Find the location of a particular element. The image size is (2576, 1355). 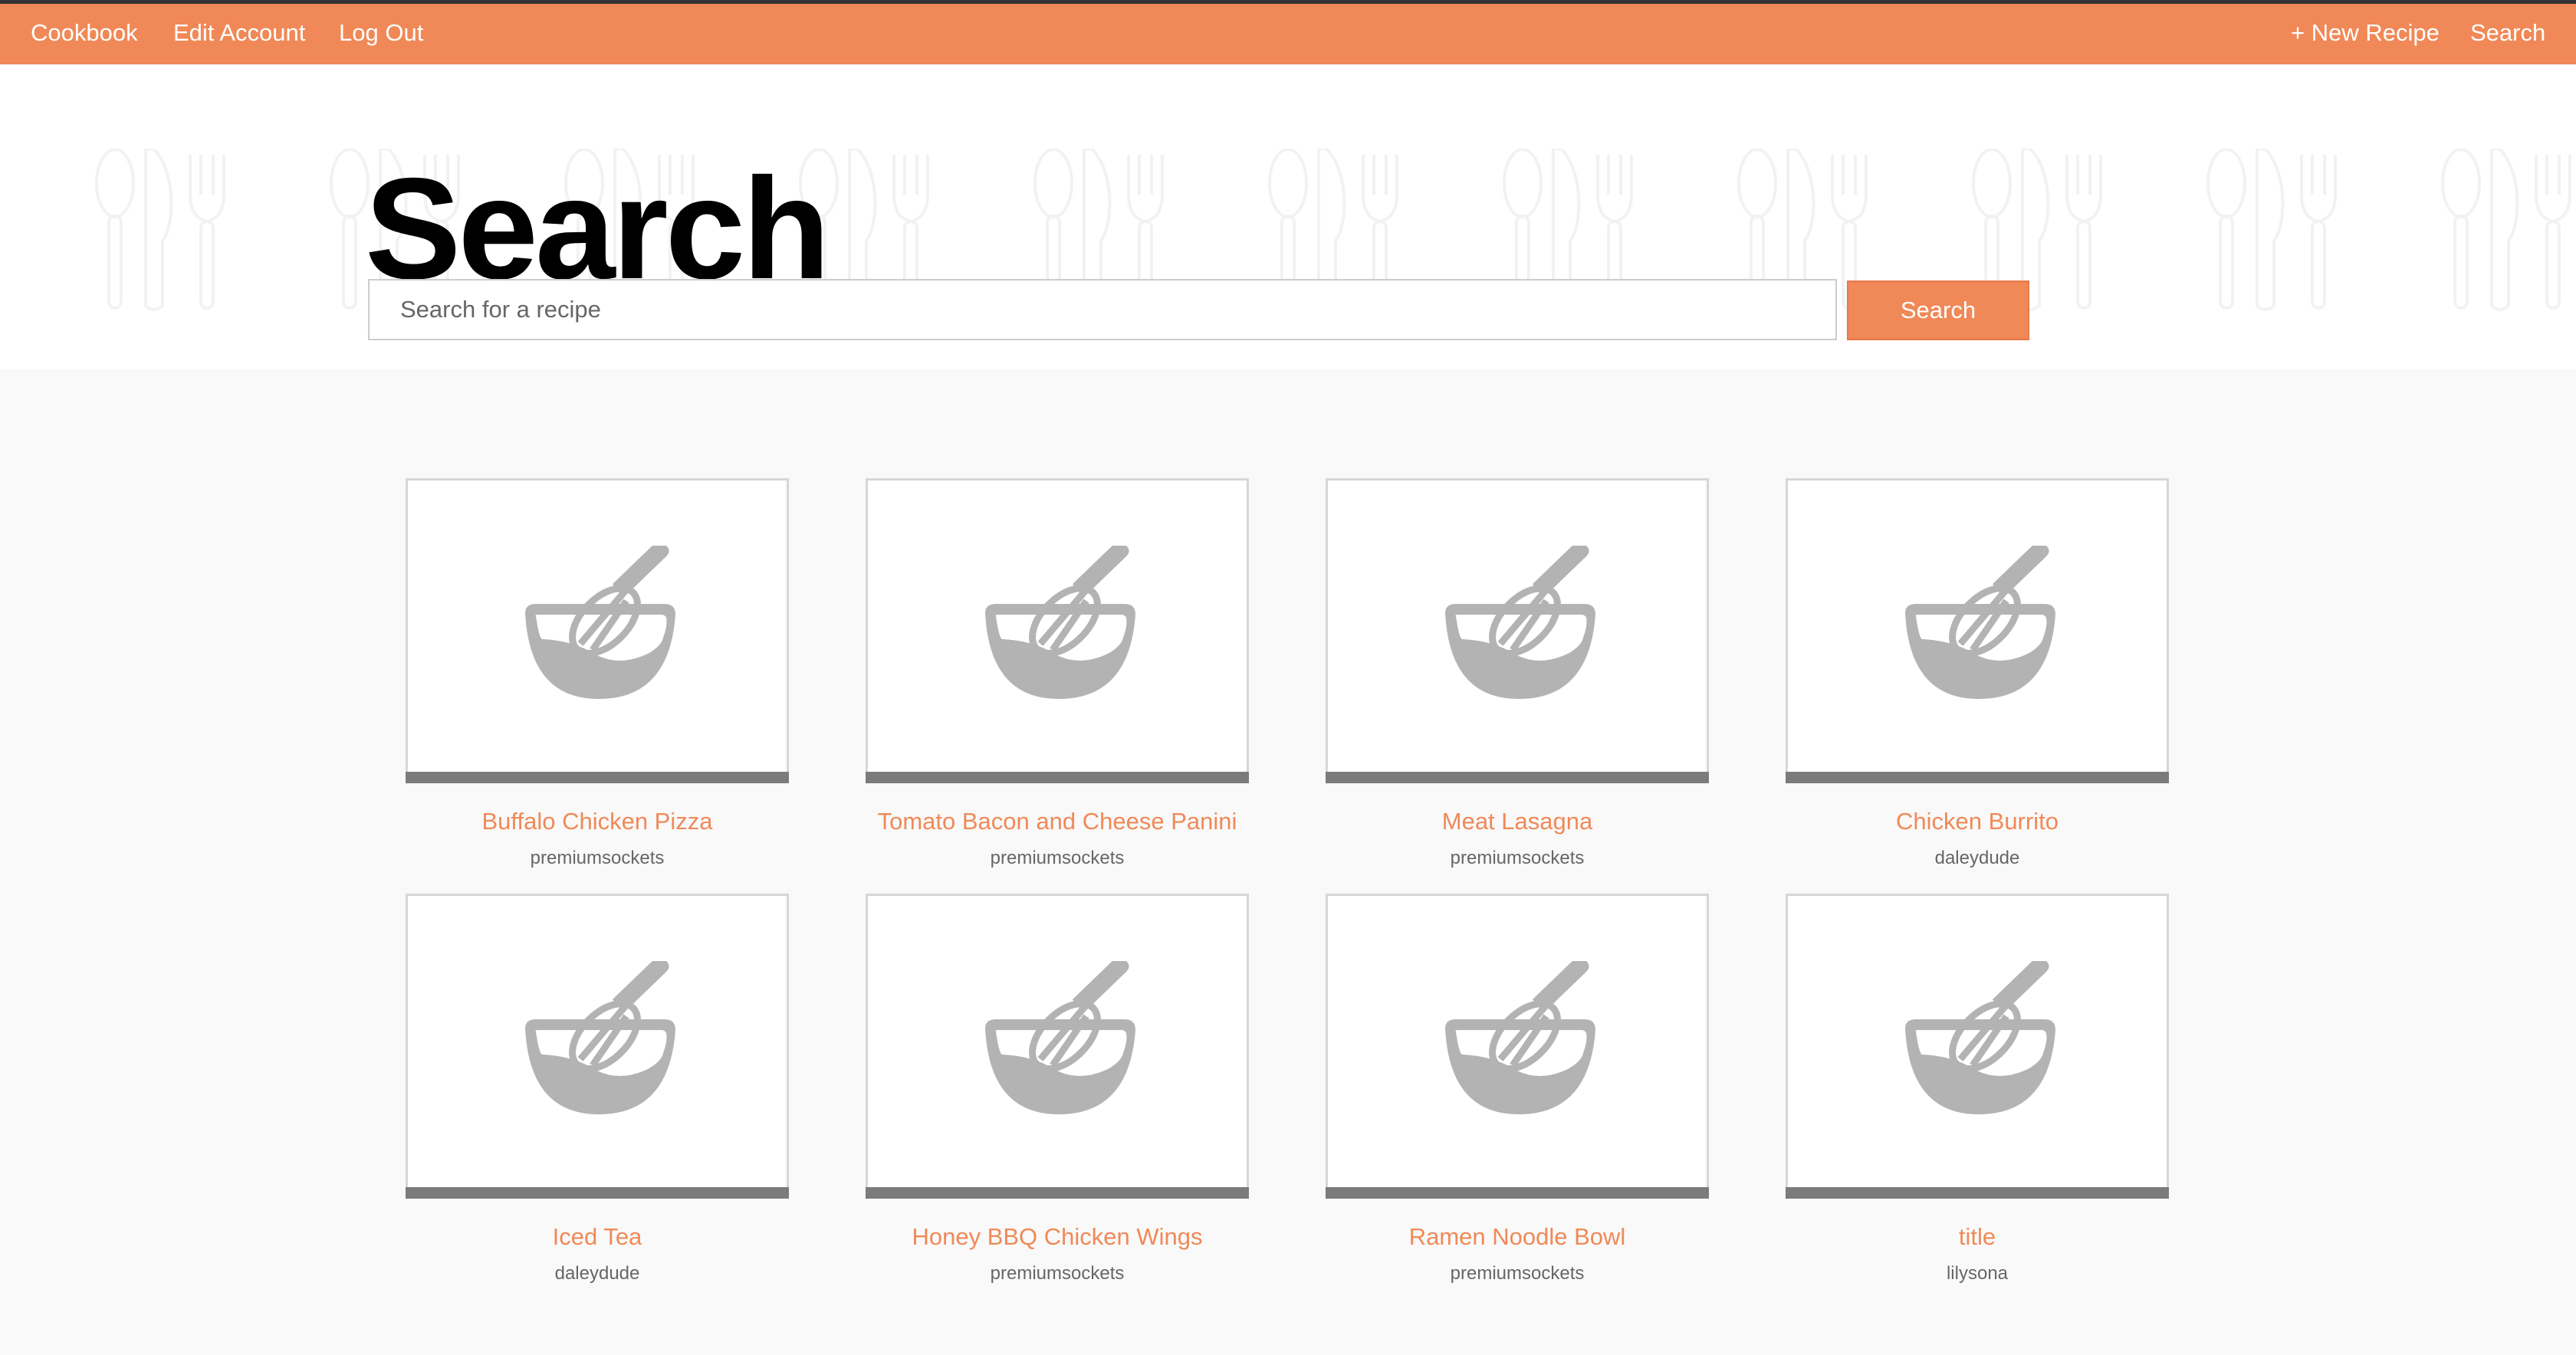

nav-new-recipe: + New Recipe is located at coordinates (2365, 33).